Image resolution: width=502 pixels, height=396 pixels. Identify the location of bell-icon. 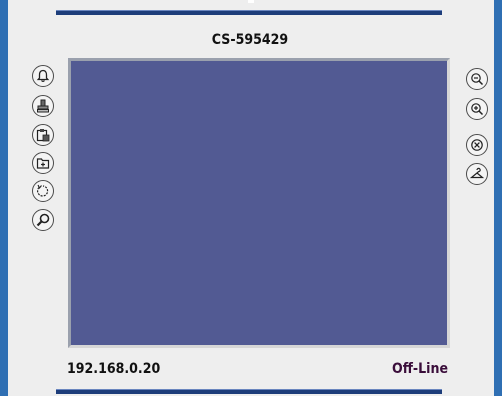
(43, 75).